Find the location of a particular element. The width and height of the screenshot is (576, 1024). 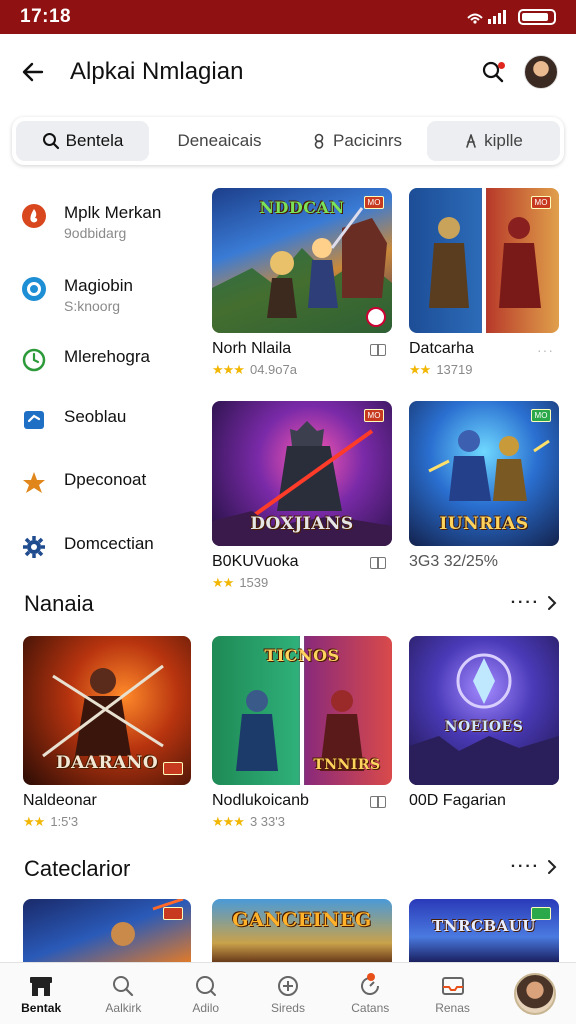

category-label: Dpeconoat is located at coordinates (105, 479).